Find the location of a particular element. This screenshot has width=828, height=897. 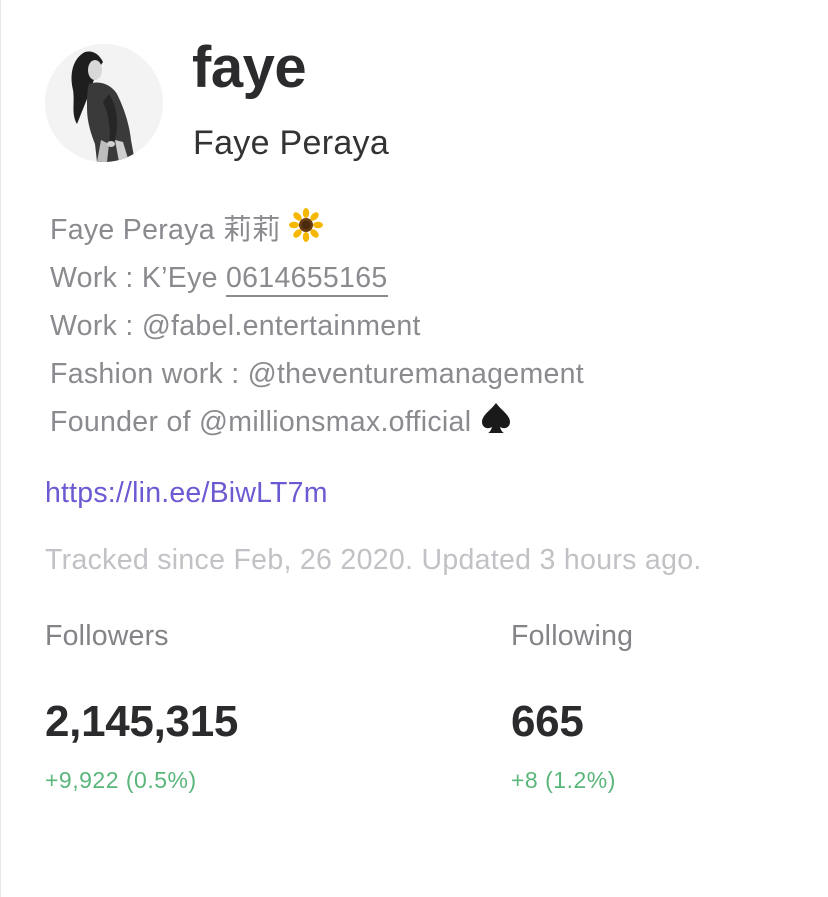

followers-count: 2,145,315 is located at coordinates (142, 721).